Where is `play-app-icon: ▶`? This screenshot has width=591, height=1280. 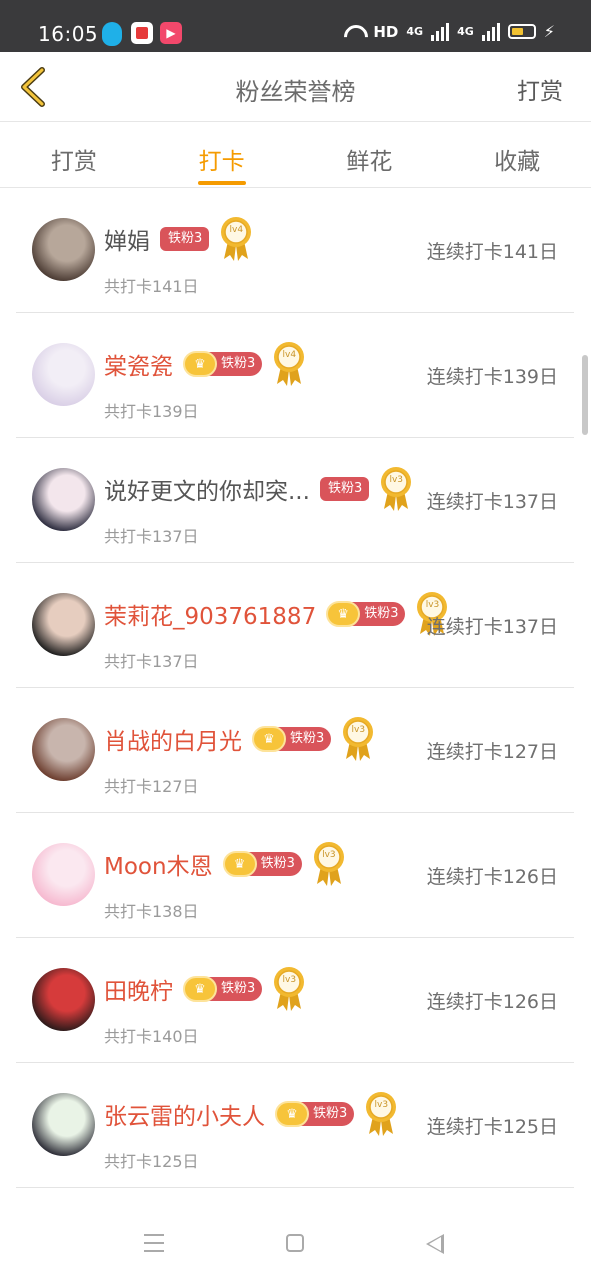 play-app-icon: ▶ is located at coordinates (171, 33).